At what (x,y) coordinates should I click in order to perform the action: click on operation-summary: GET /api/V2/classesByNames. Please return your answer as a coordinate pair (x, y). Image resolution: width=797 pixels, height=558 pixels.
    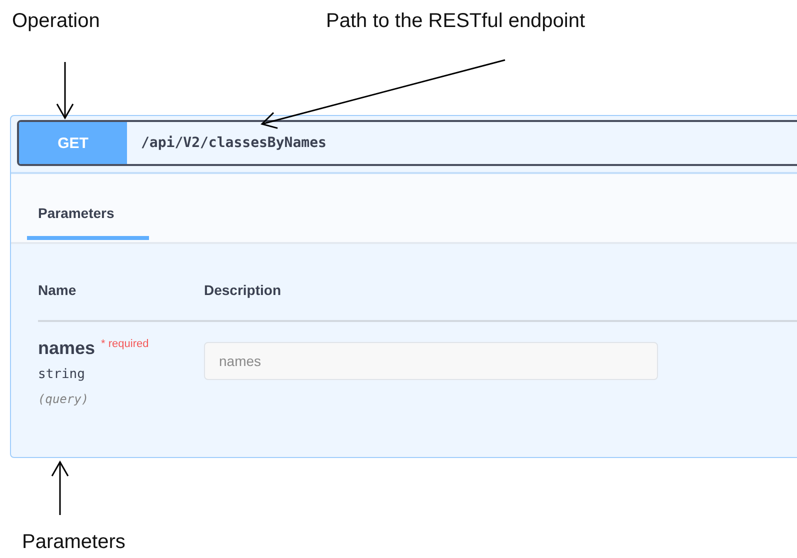
    Looking at the image, I should click on (407, 143).